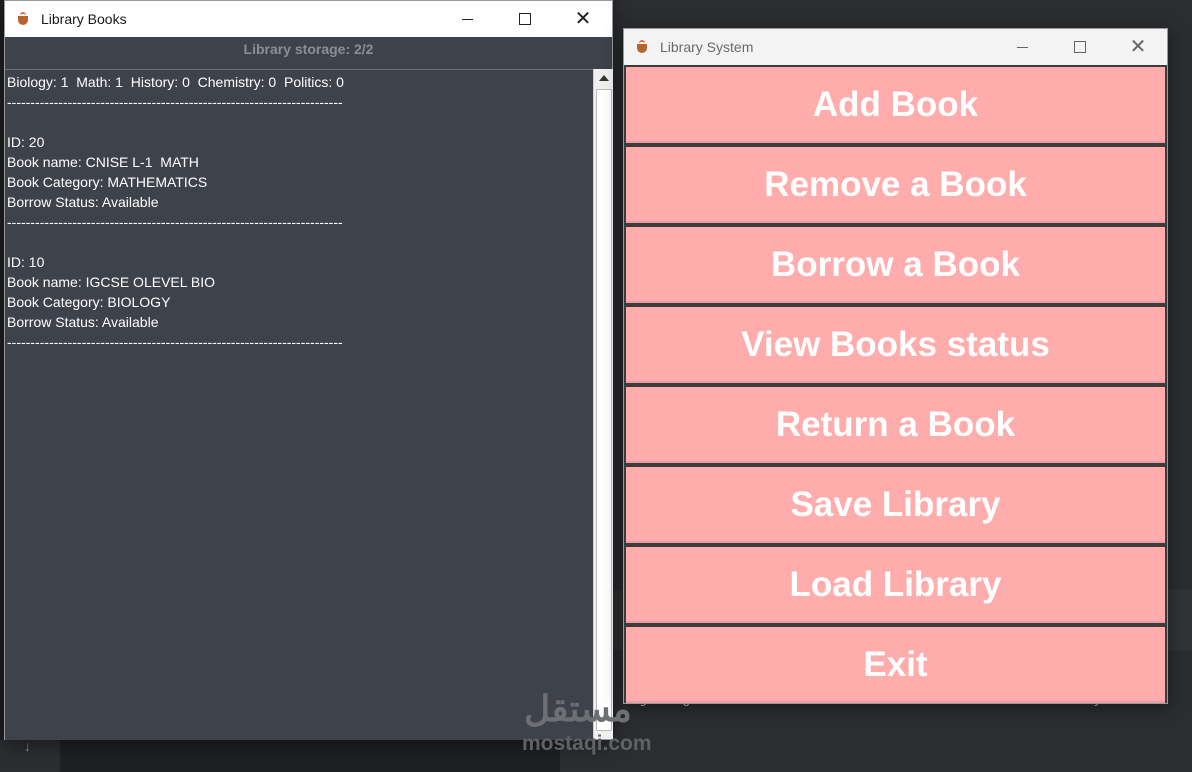 The width and height of the screenshot is (1192, 772). I want to click on book-name: Book name: CNISE L-1 MATH, so click(103, 162).